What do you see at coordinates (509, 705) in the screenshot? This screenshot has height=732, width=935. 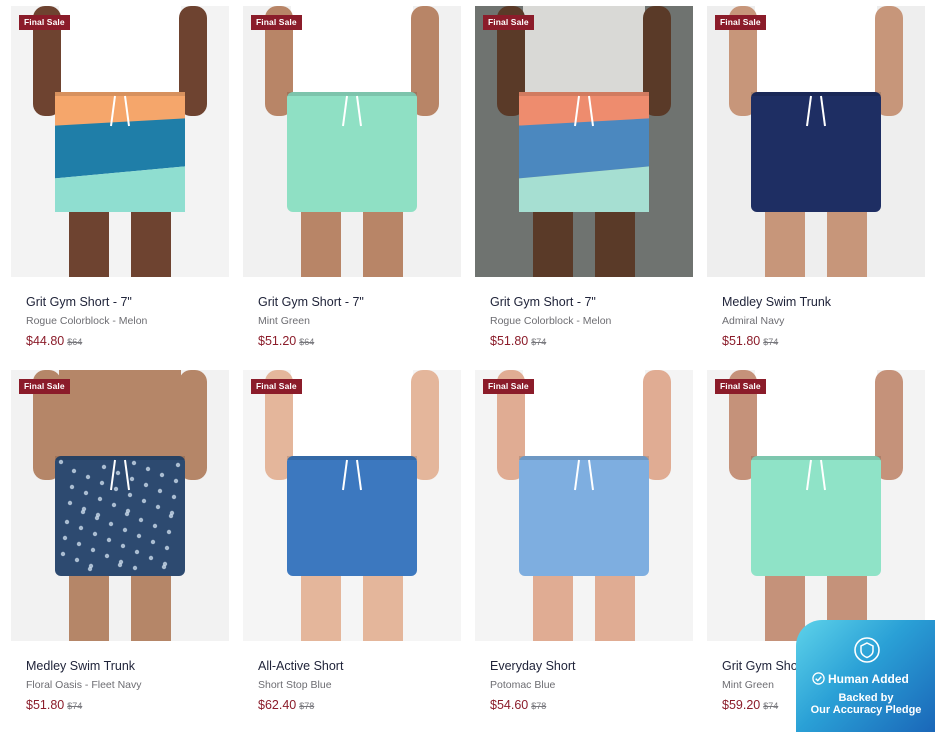 I see `sale-price: $54.60` at bounding box center [509, 705].